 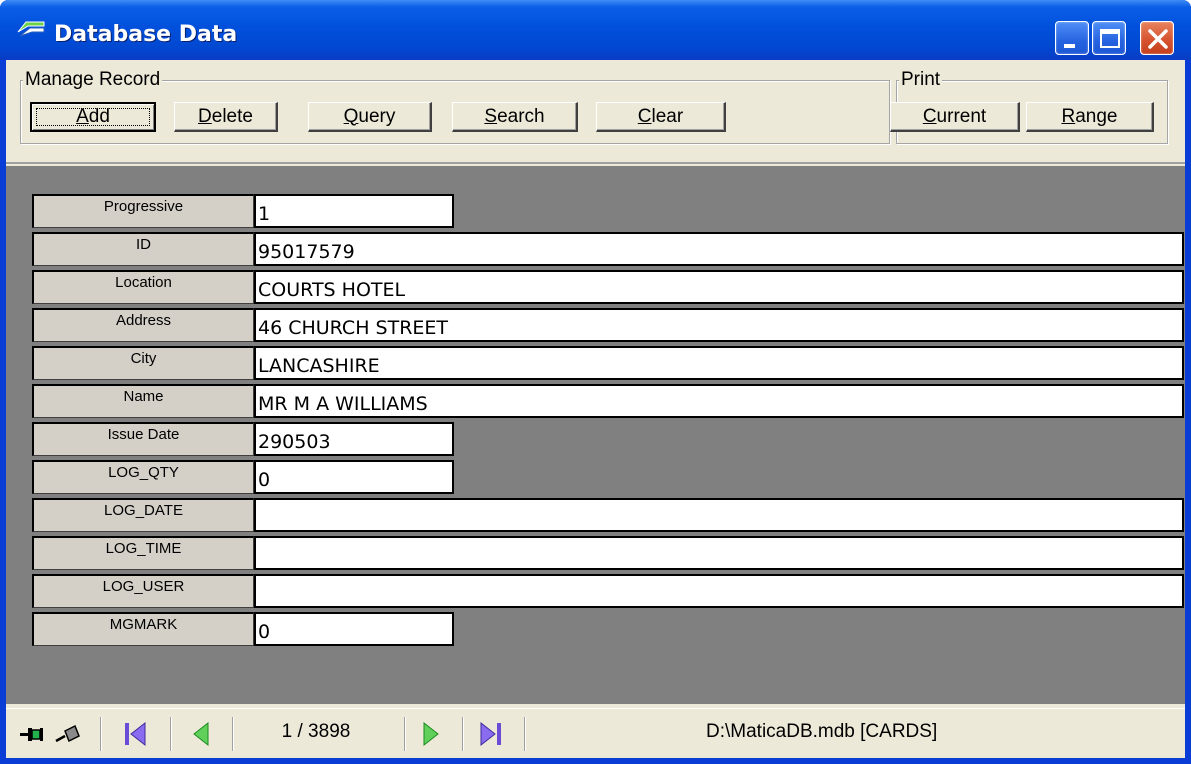 What do you see at coordinates (143, 363) in the screenshot?
I see `field-label: City` at bounding box center [143, 363].